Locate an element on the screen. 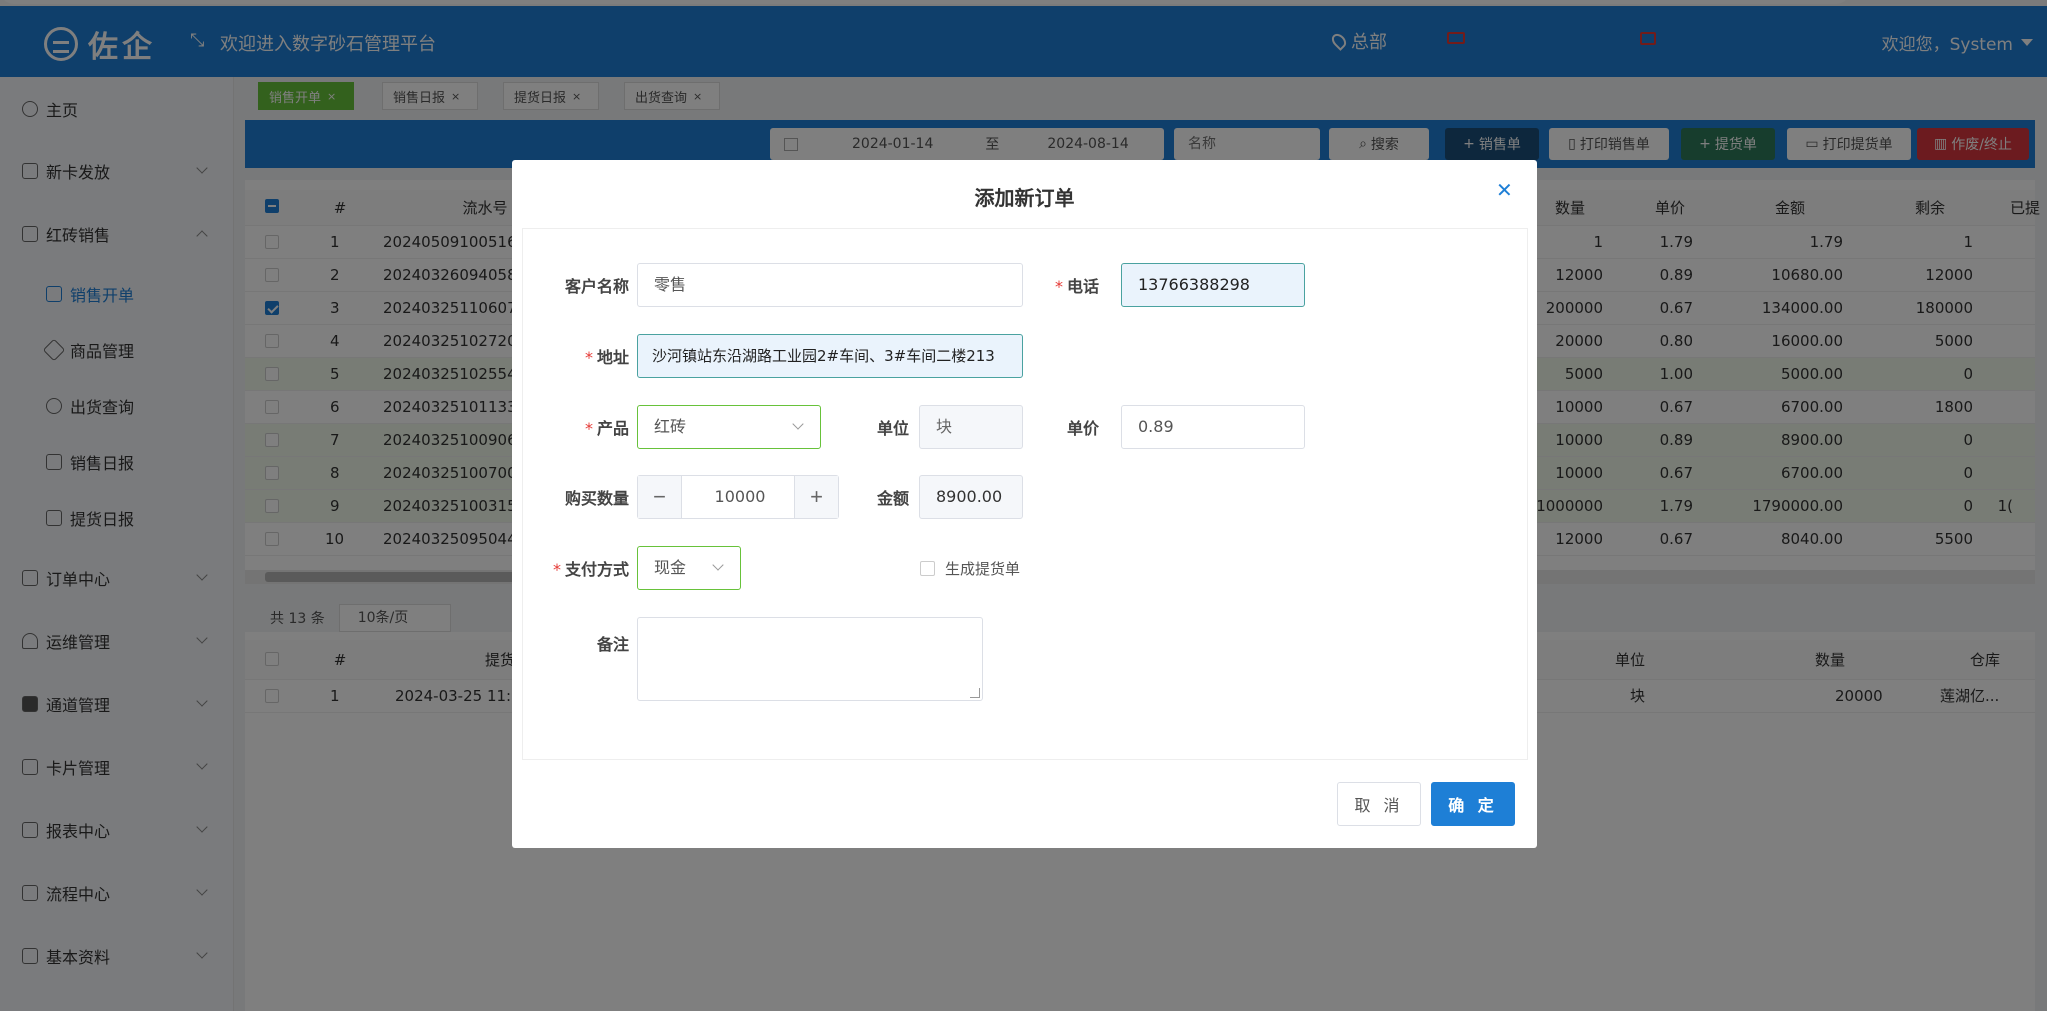 Image resolution: width=2047 pixels, height=1011 pixels. close-icon: ✕ is located at coordinates (1504, 190).